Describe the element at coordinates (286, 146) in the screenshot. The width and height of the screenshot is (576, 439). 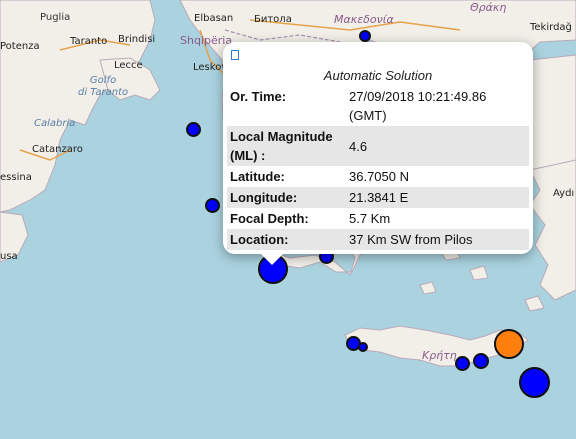
I see `popup-key: Local Magnitude (ML) :` at that location.